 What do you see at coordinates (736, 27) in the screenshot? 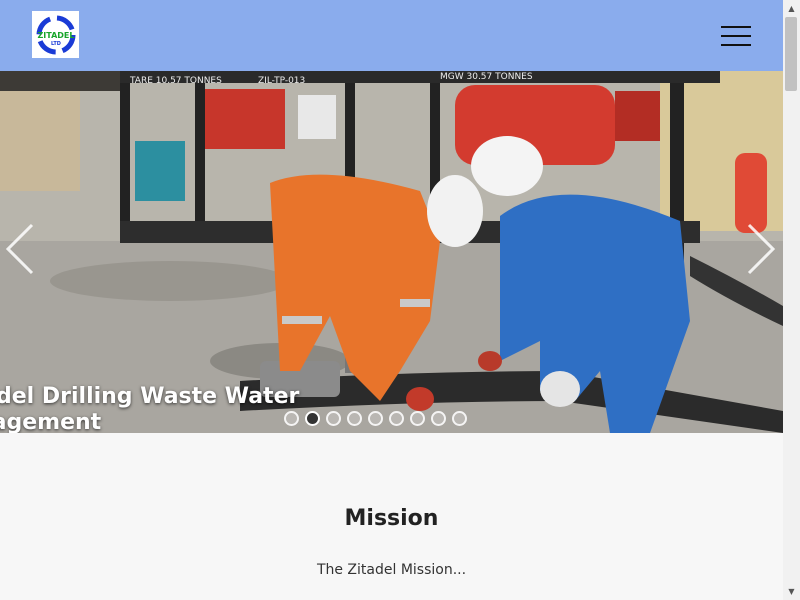
I see `hamburger-menu-icon` at bounding box center [736, 27].